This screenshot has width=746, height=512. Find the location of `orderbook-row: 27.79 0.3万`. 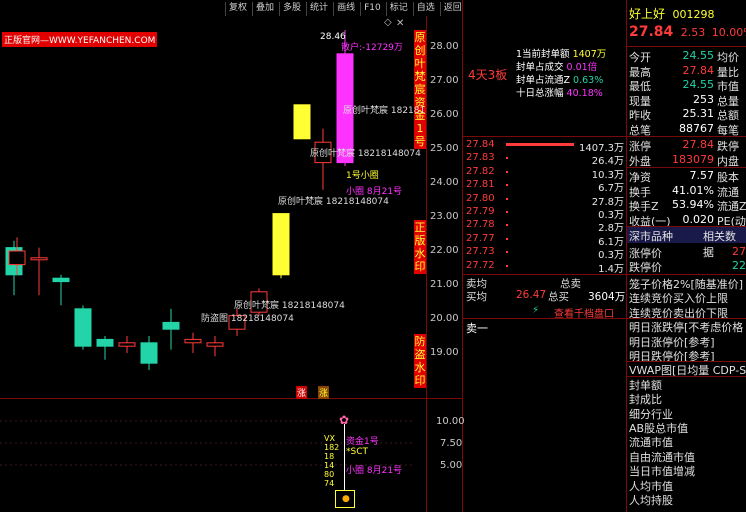

orderbook-row: 27.79 0.3万 is located at coordinates (545, 213).